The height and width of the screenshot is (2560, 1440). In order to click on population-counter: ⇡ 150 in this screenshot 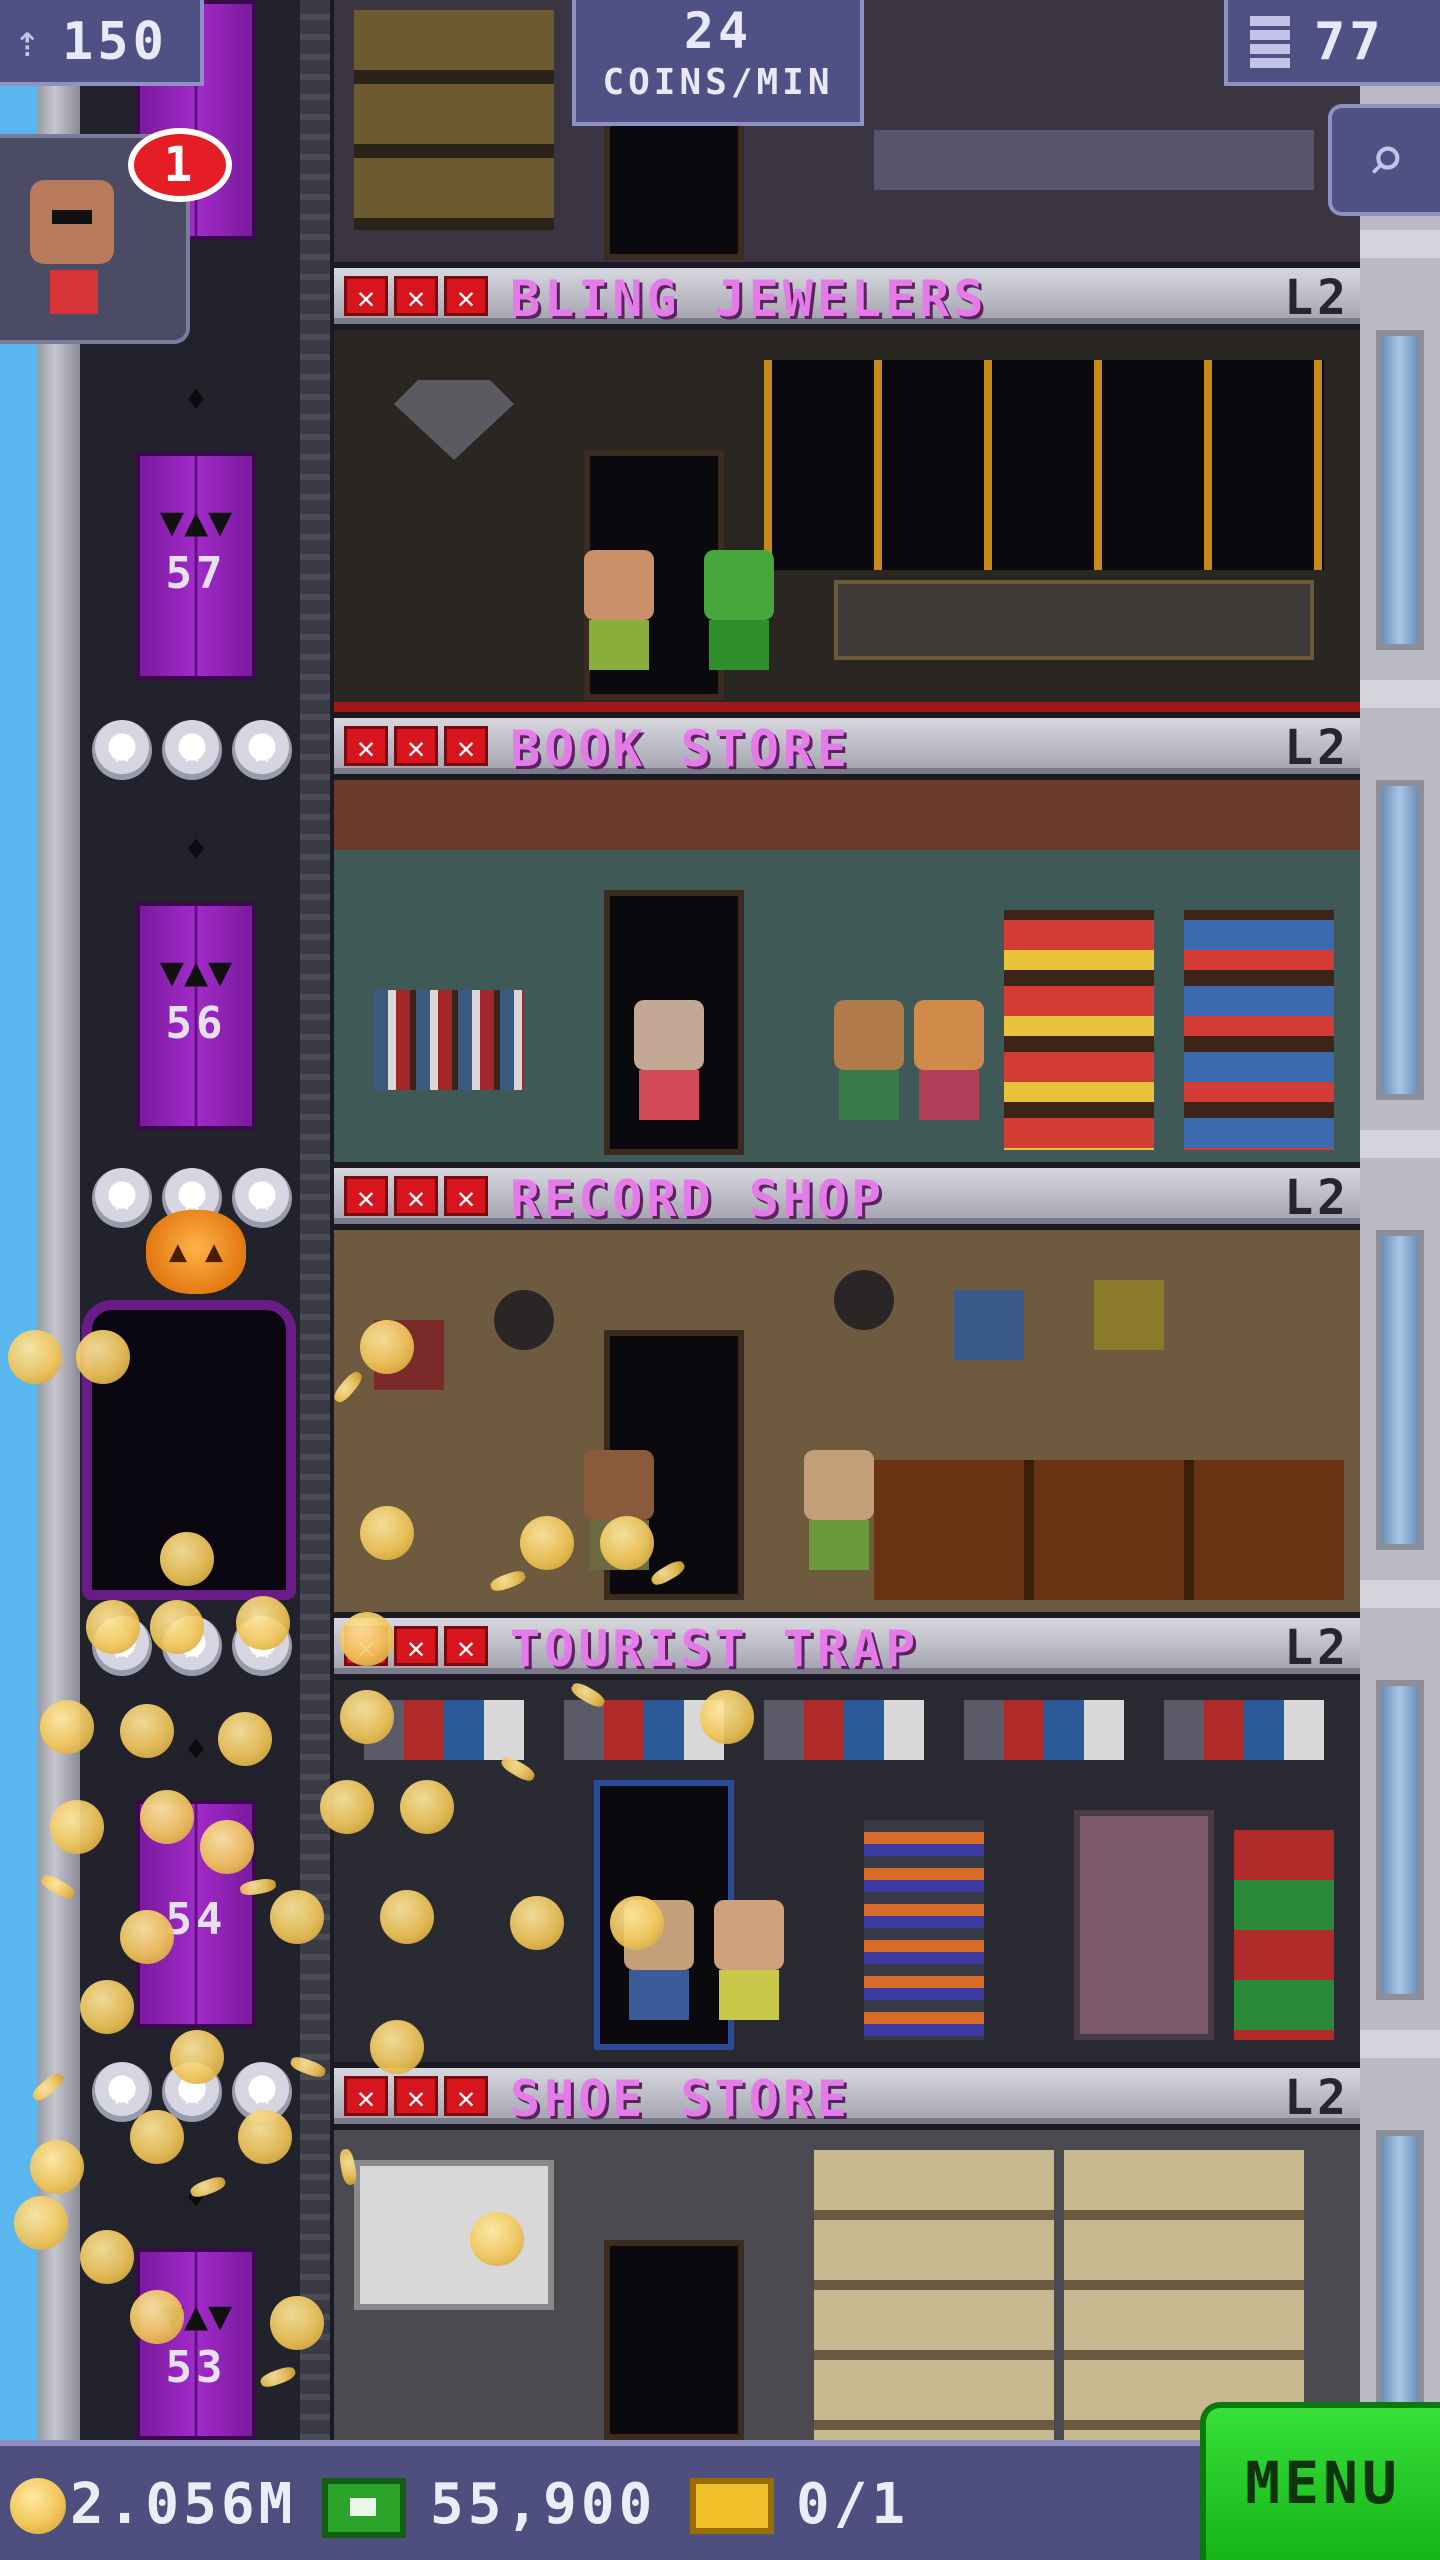, I will do `click(102, 43)`.